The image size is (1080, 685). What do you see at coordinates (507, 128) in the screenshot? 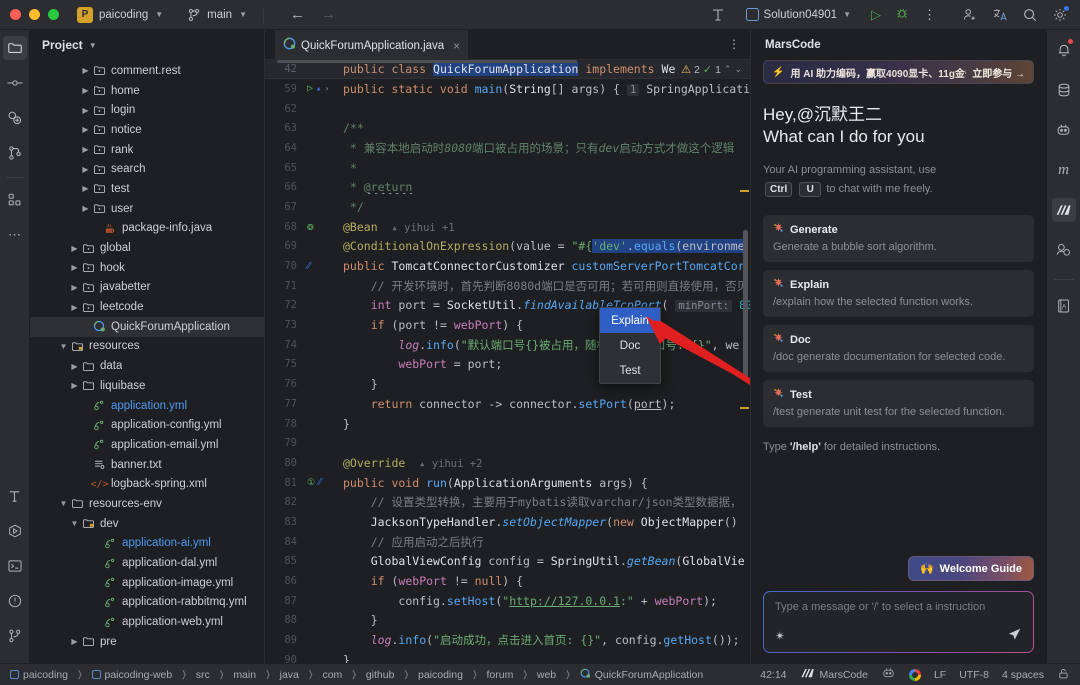
I see `code-line: 63 /**` at bounding box center [507, 128].